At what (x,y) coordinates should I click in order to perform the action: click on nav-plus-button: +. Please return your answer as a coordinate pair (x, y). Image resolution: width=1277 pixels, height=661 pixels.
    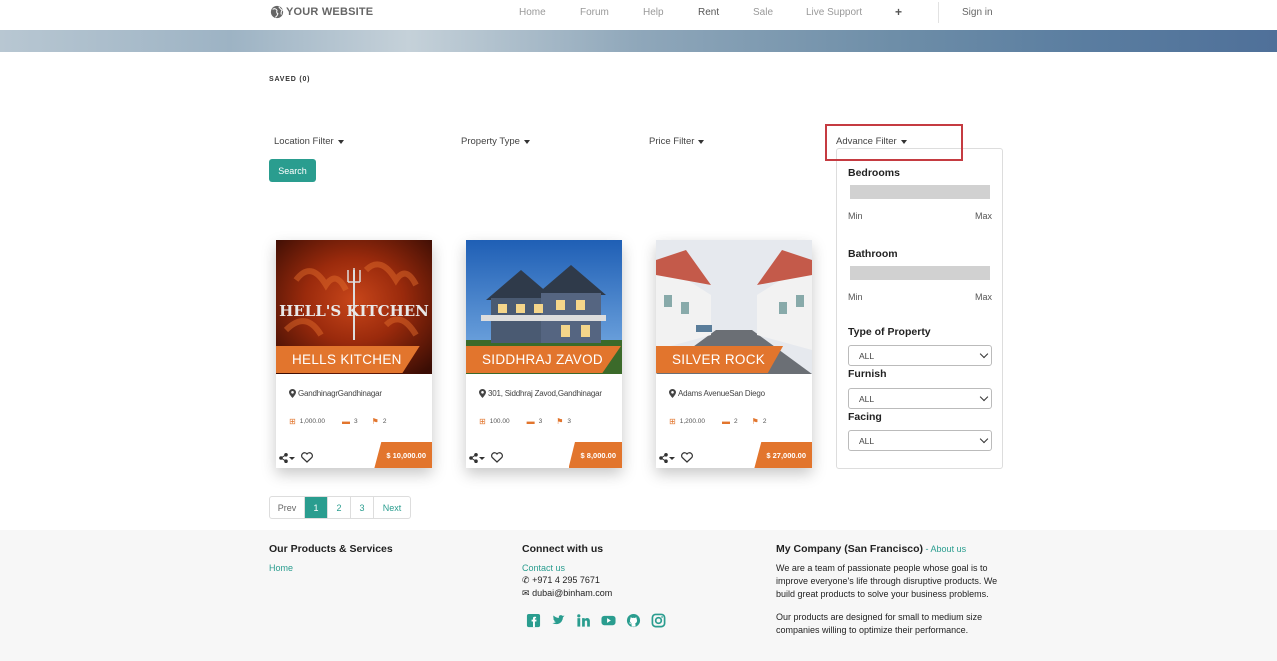
    Looking at the image, I should click on (898, 12).